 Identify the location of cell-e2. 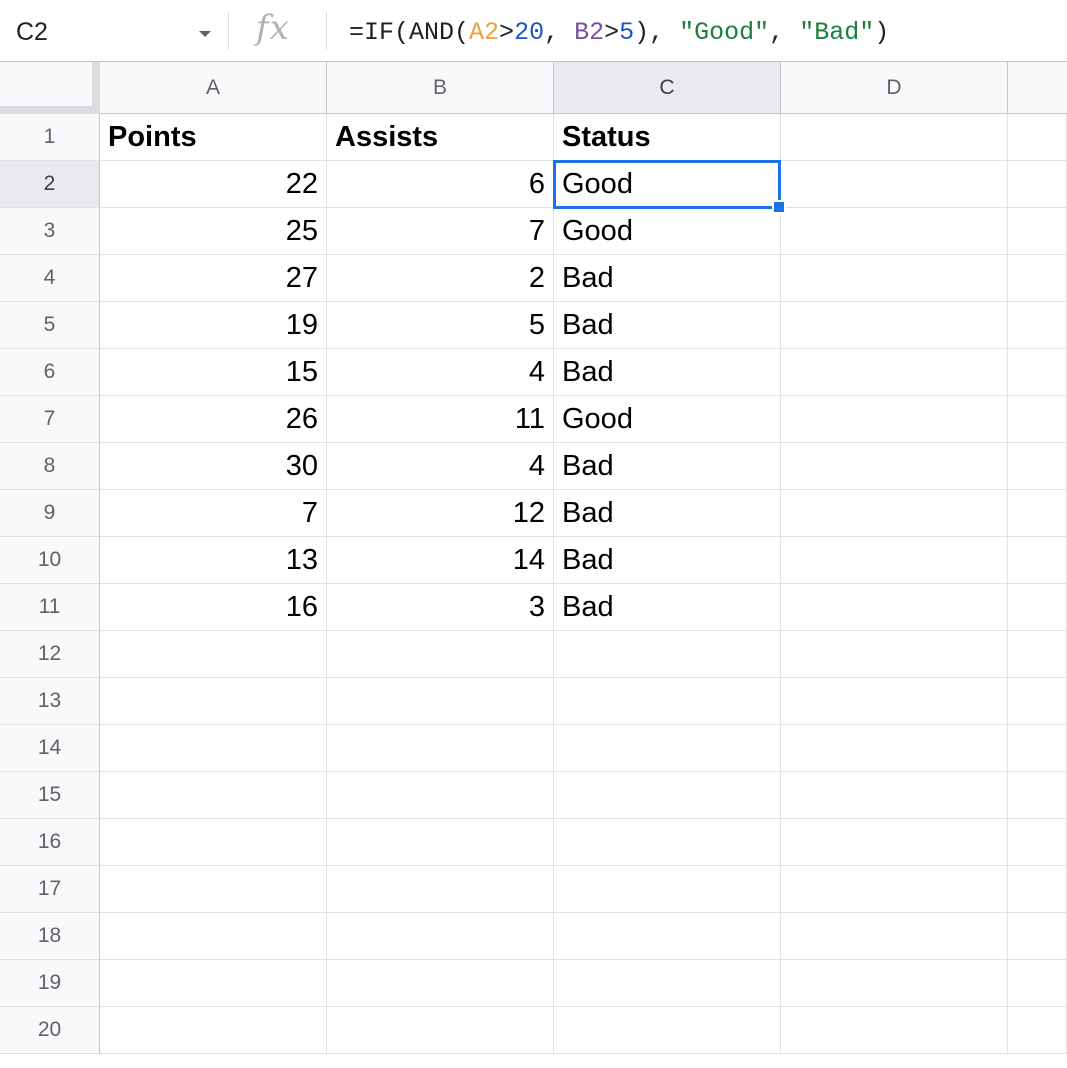
(1037, 184).